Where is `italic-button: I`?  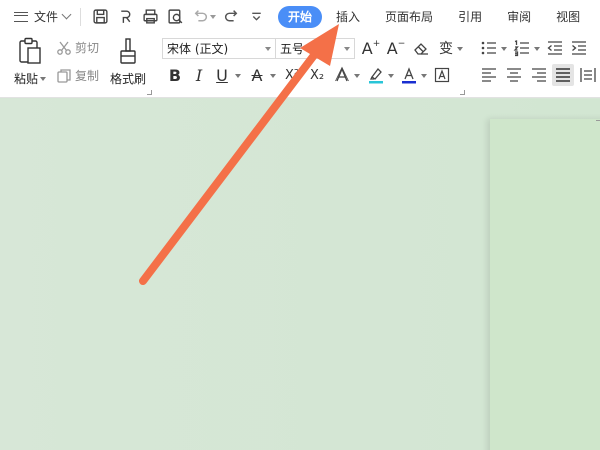 italic-button: I is located at coordinates (199, 75).